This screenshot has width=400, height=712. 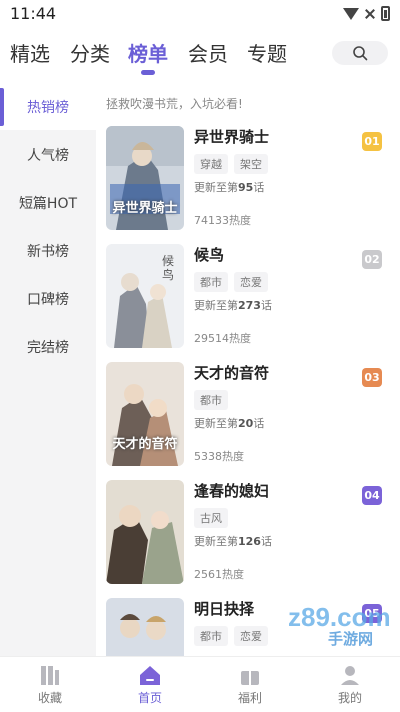 What do you see at coordinates (49, 698) in the screenshot?
I see `nav-label: 收藏` at bounding box center [49, 698].